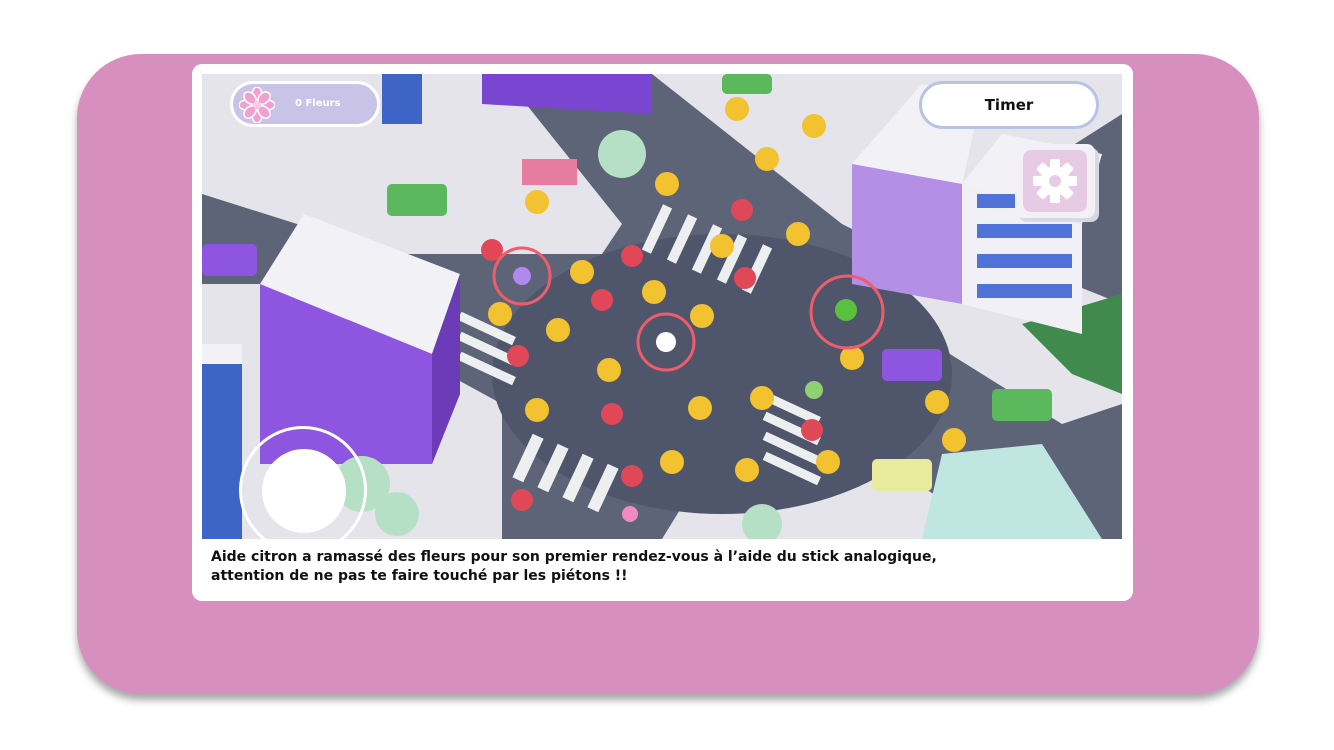  I want to click on player-citron, so click(846, 310).